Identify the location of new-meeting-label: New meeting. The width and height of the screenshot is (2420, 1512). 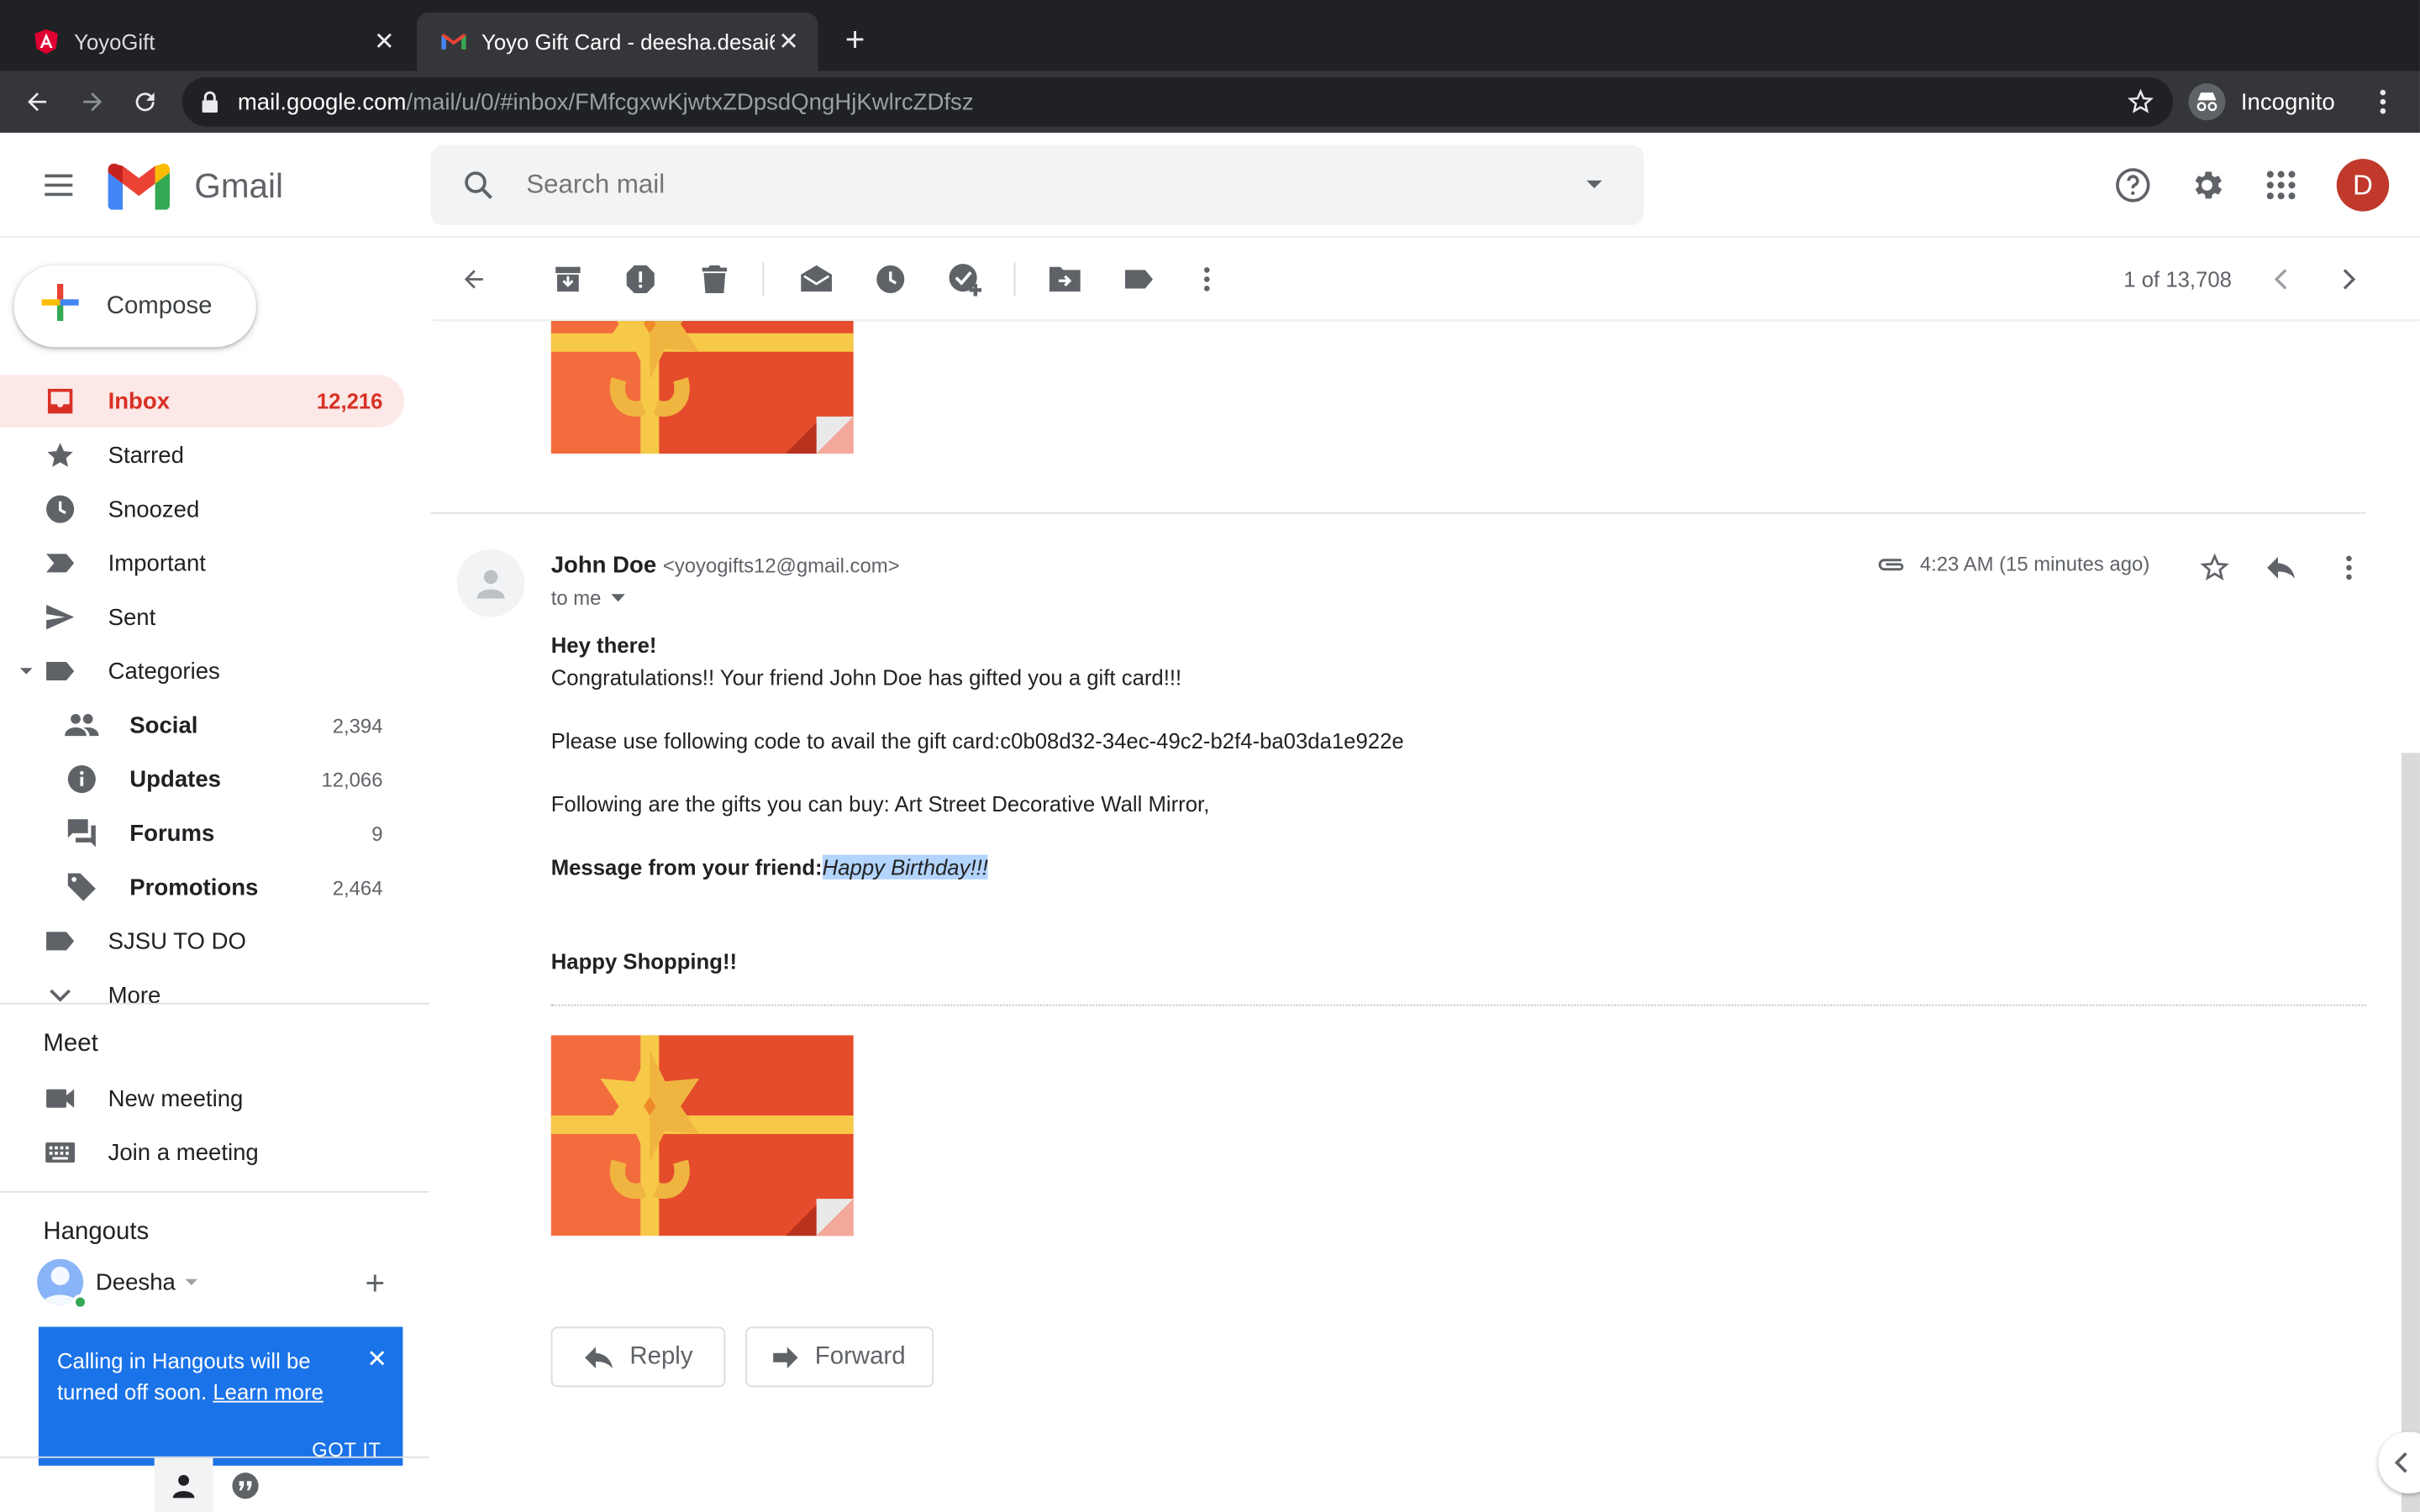
(176, 1098).